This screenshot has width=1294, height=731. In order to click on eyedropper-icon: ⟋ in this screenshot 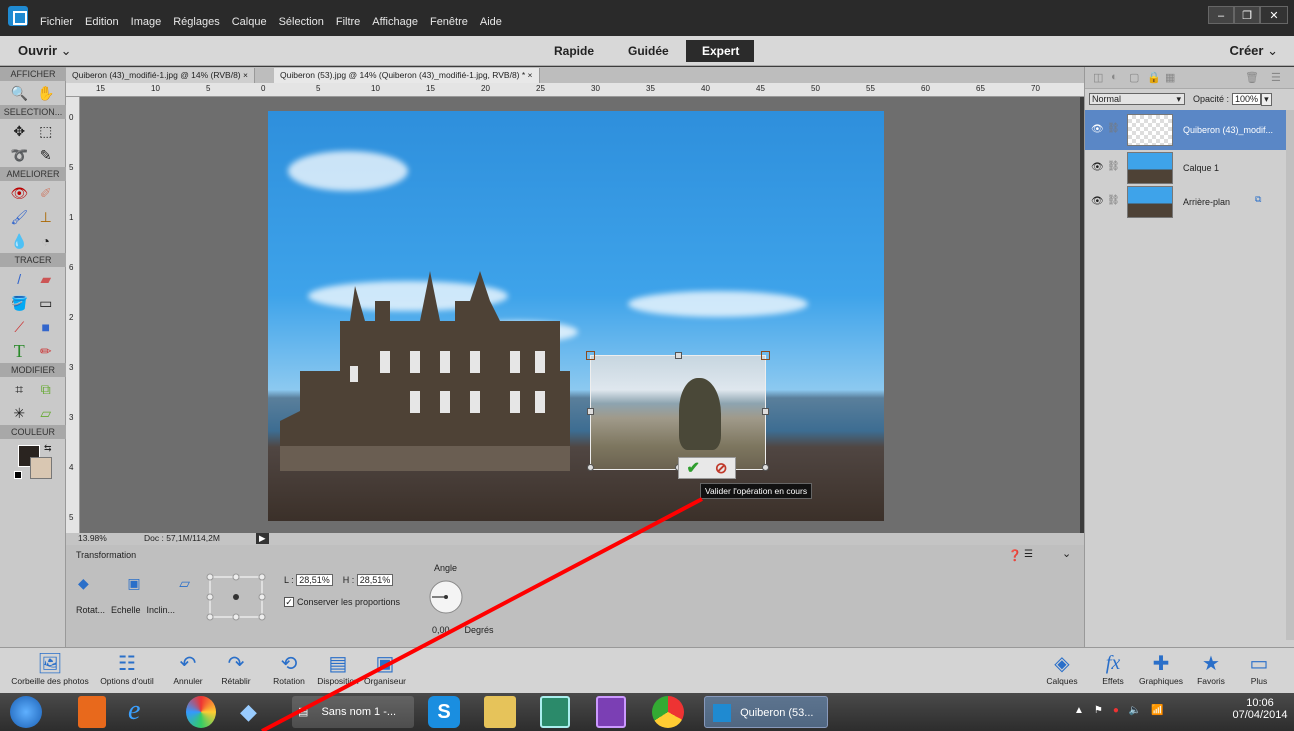, I will do `click(19, 327)`.